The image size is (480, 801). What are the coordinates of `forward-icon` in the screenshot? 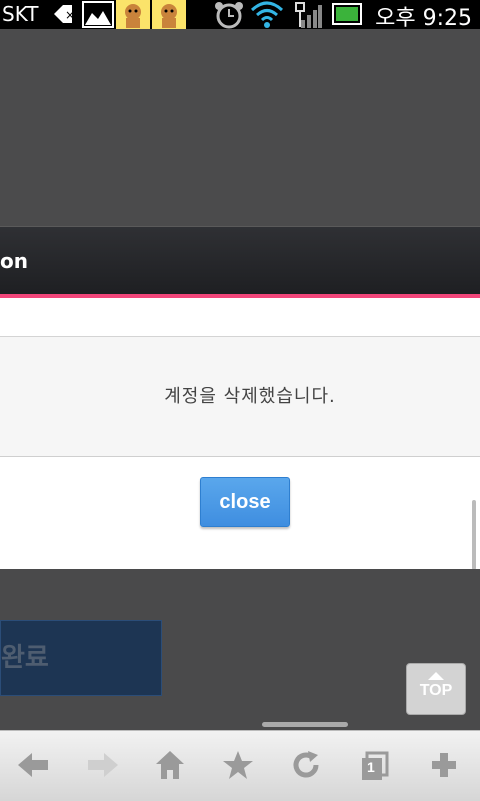 It's located at (102, 765).